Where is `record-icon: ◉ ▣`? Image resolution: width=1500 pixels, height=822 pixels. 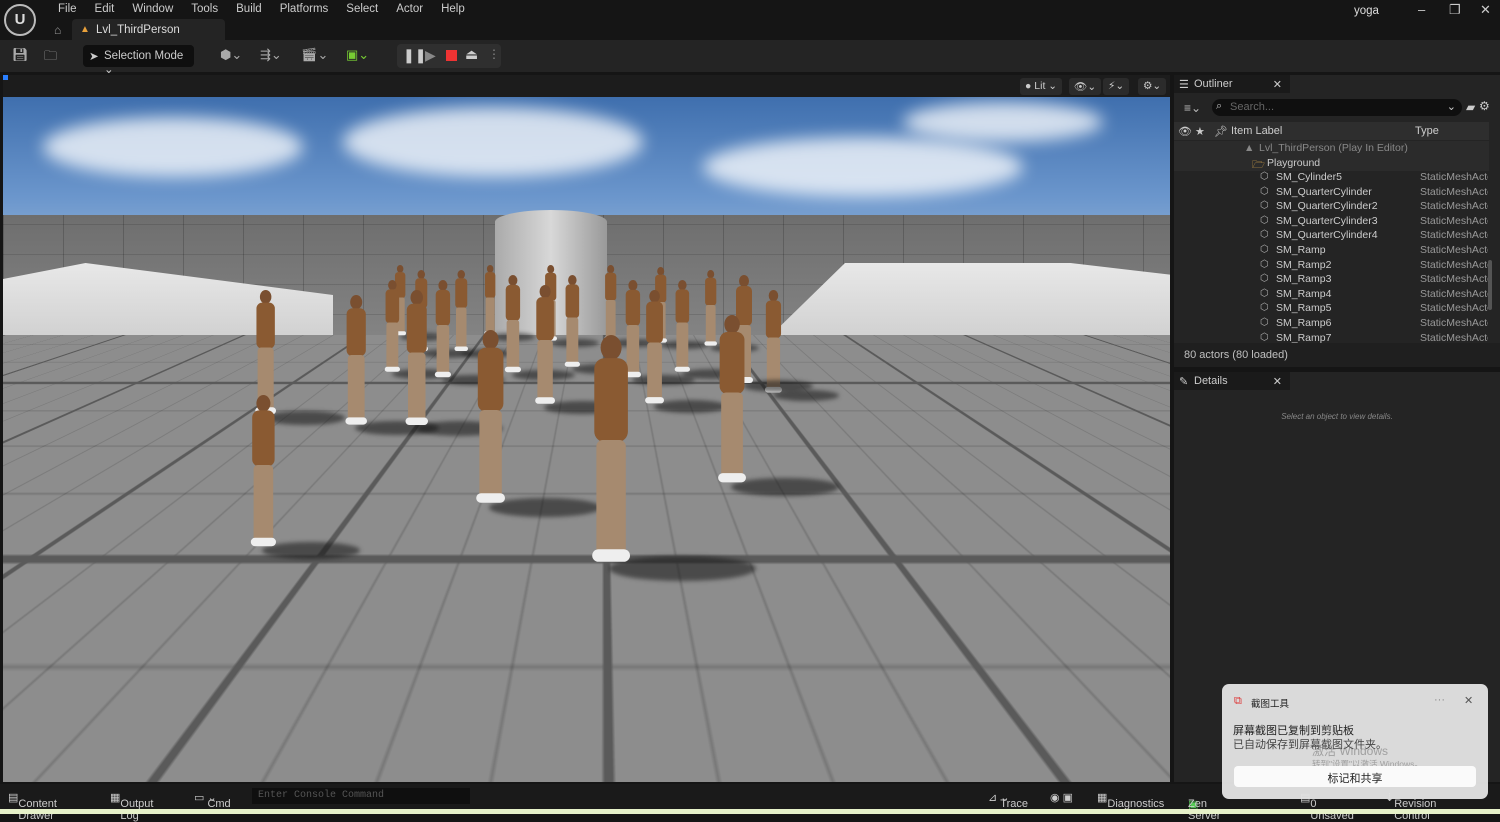 record-icon: ◉ ▣ is located at coordinates (1061, 797).